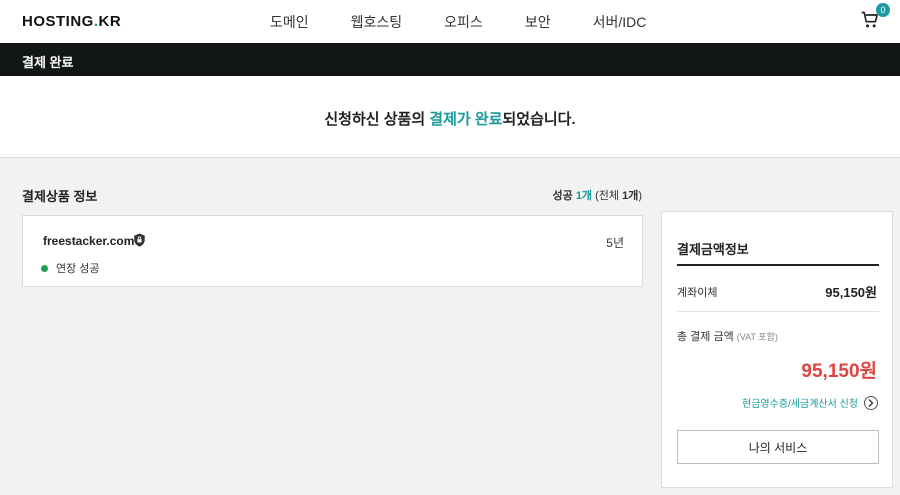  I want to click on completion-message: 신청하신 상품의 결제가 완료되었습니다., so click(450, 118).